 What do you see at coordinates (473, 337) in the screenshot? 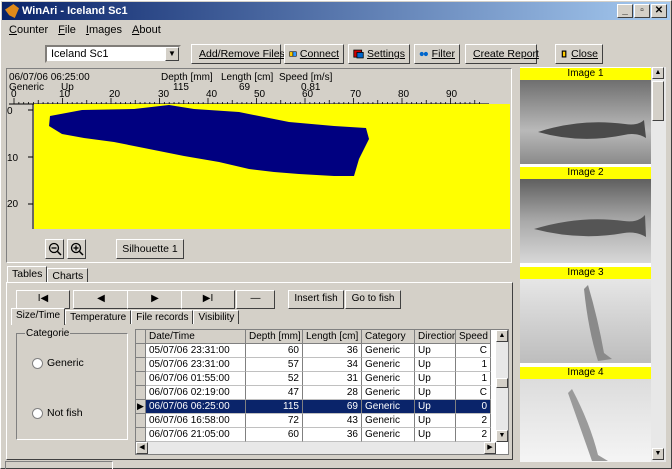
I see `header-cell: Speed [m` at bounding box center [473, 337].